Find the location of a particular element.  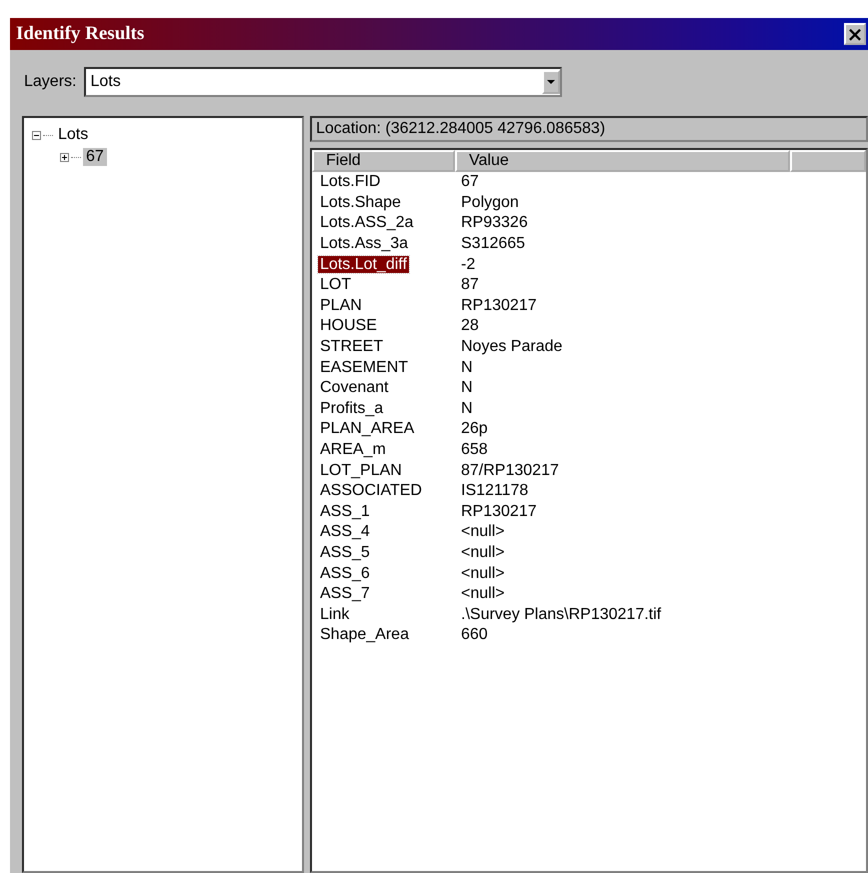

field-value: 658 is located at coordinates (474, 450).